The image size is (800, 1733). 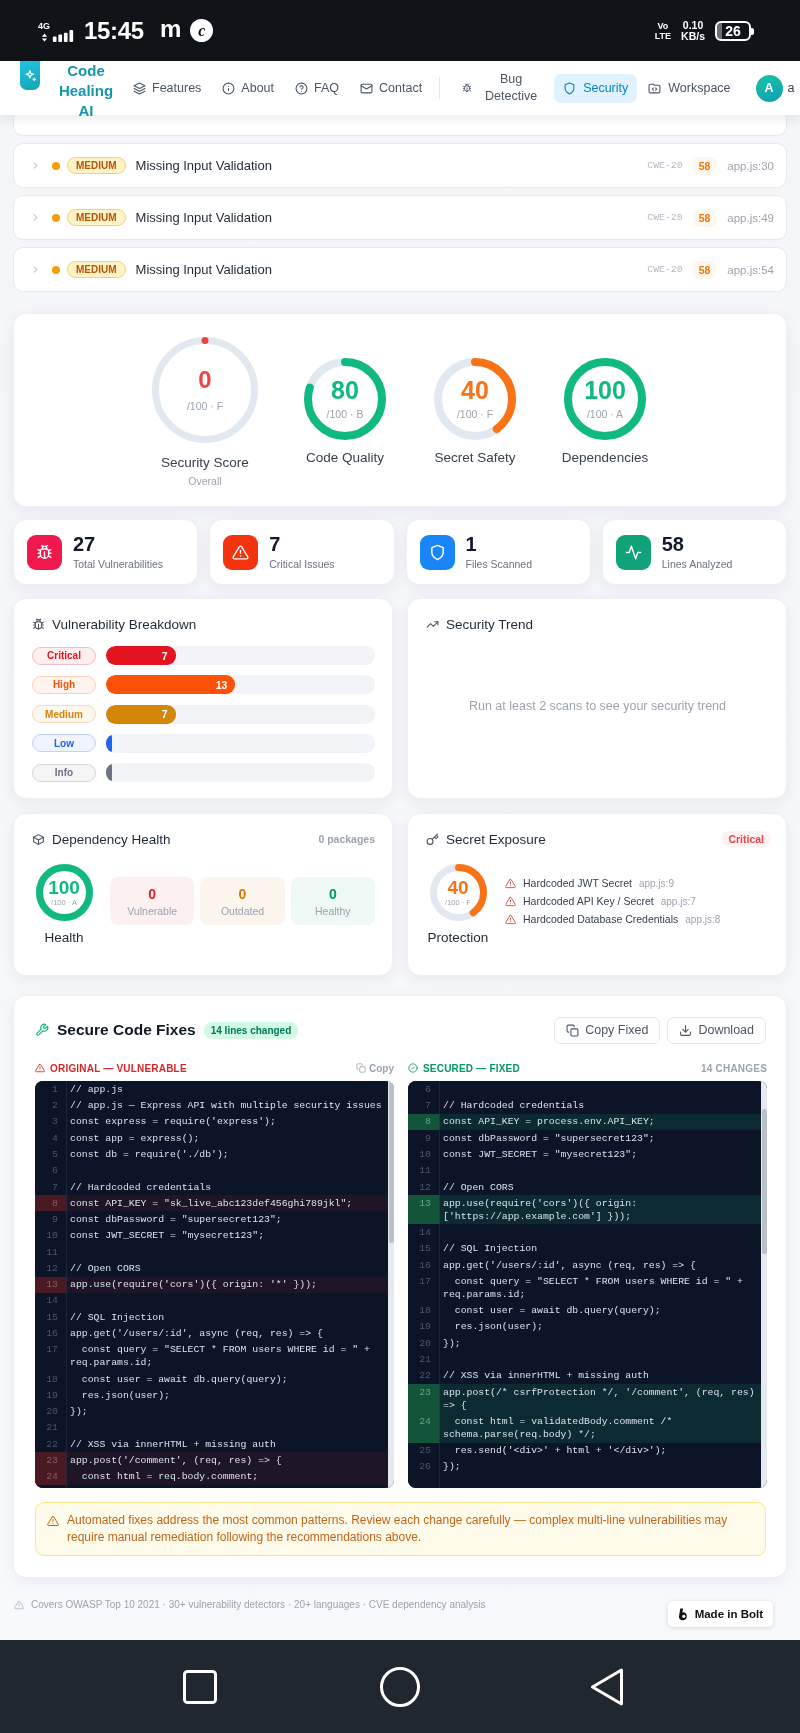 I want to click on code-text: app.get('/users/:id', async (req, res) => {, so click(x=569, y=1265).